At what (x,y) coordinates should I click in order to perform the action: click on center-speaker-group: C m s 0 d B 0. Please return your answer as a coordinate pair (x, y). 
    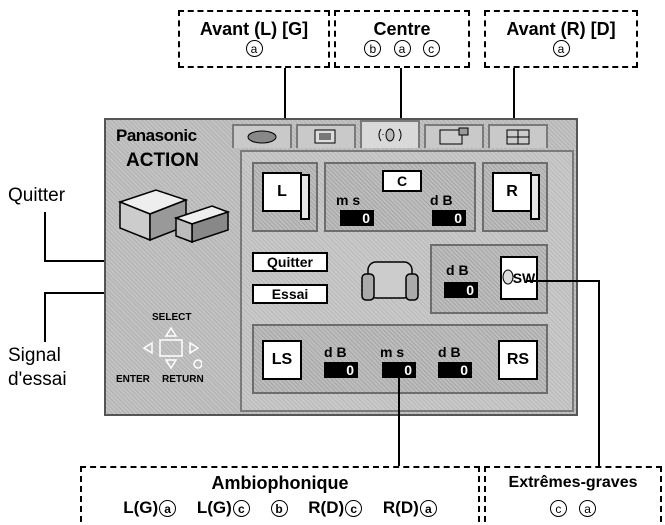
    Looking at the image, I should click on (400, 197).